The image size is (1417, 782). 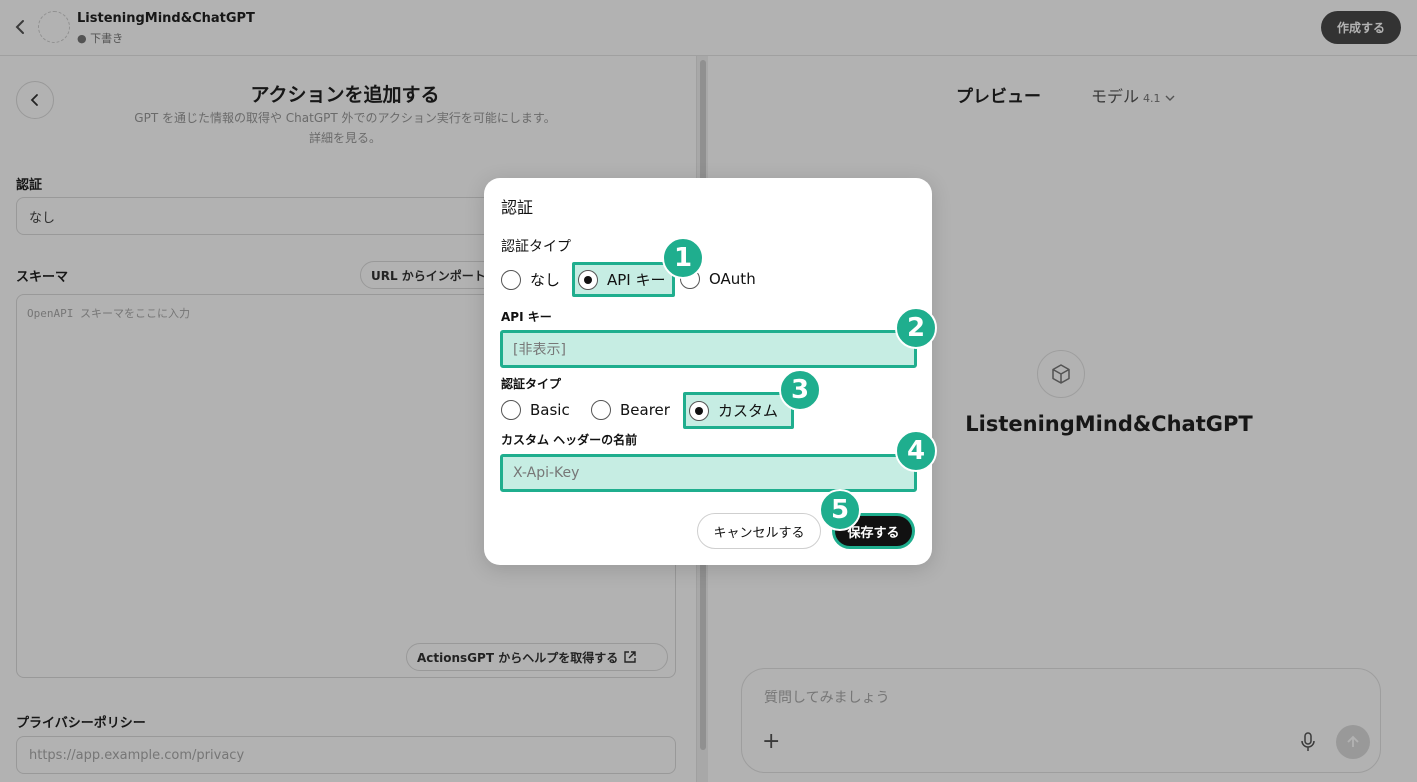 I want to click on header-name-input: X-Api-Key, so click(x=708, y=473).